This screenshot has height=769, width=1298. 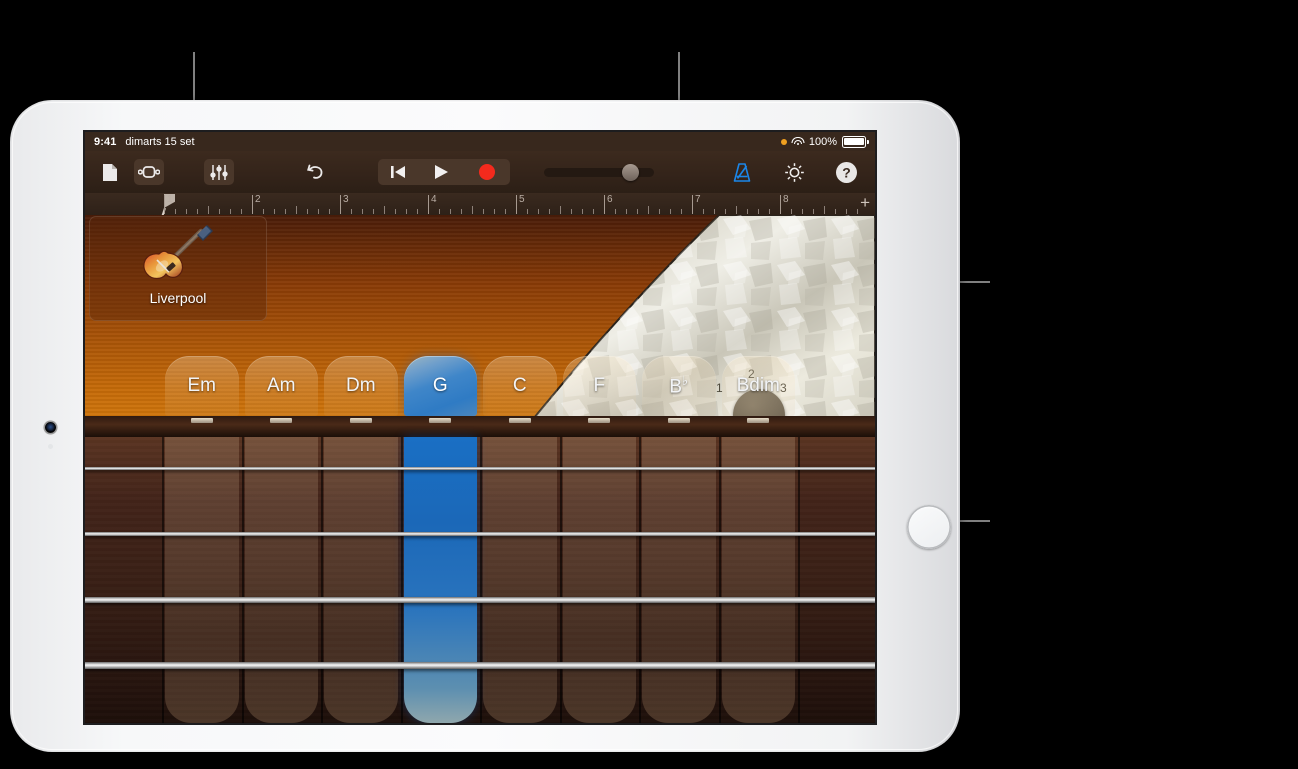 I want to click on toolbar-right-group: ?, so click(x=794, y=172).